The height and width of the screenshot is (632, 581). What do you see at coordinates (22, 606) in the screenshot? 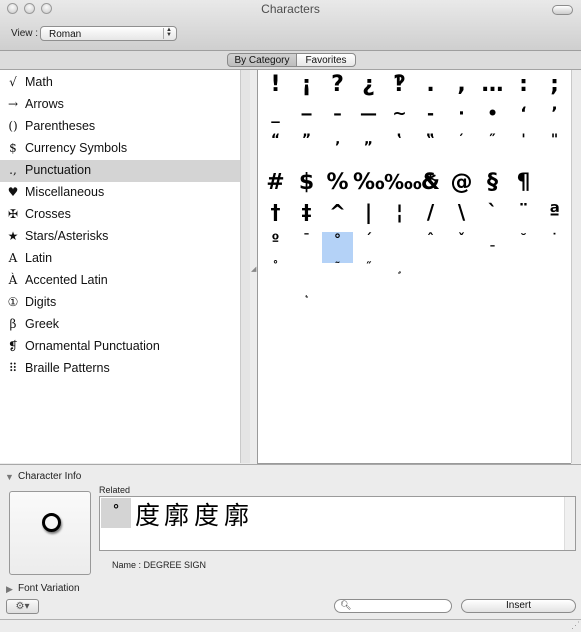
I see `gear-menu-button: ⚙▾` at bounding box center [22, 606].